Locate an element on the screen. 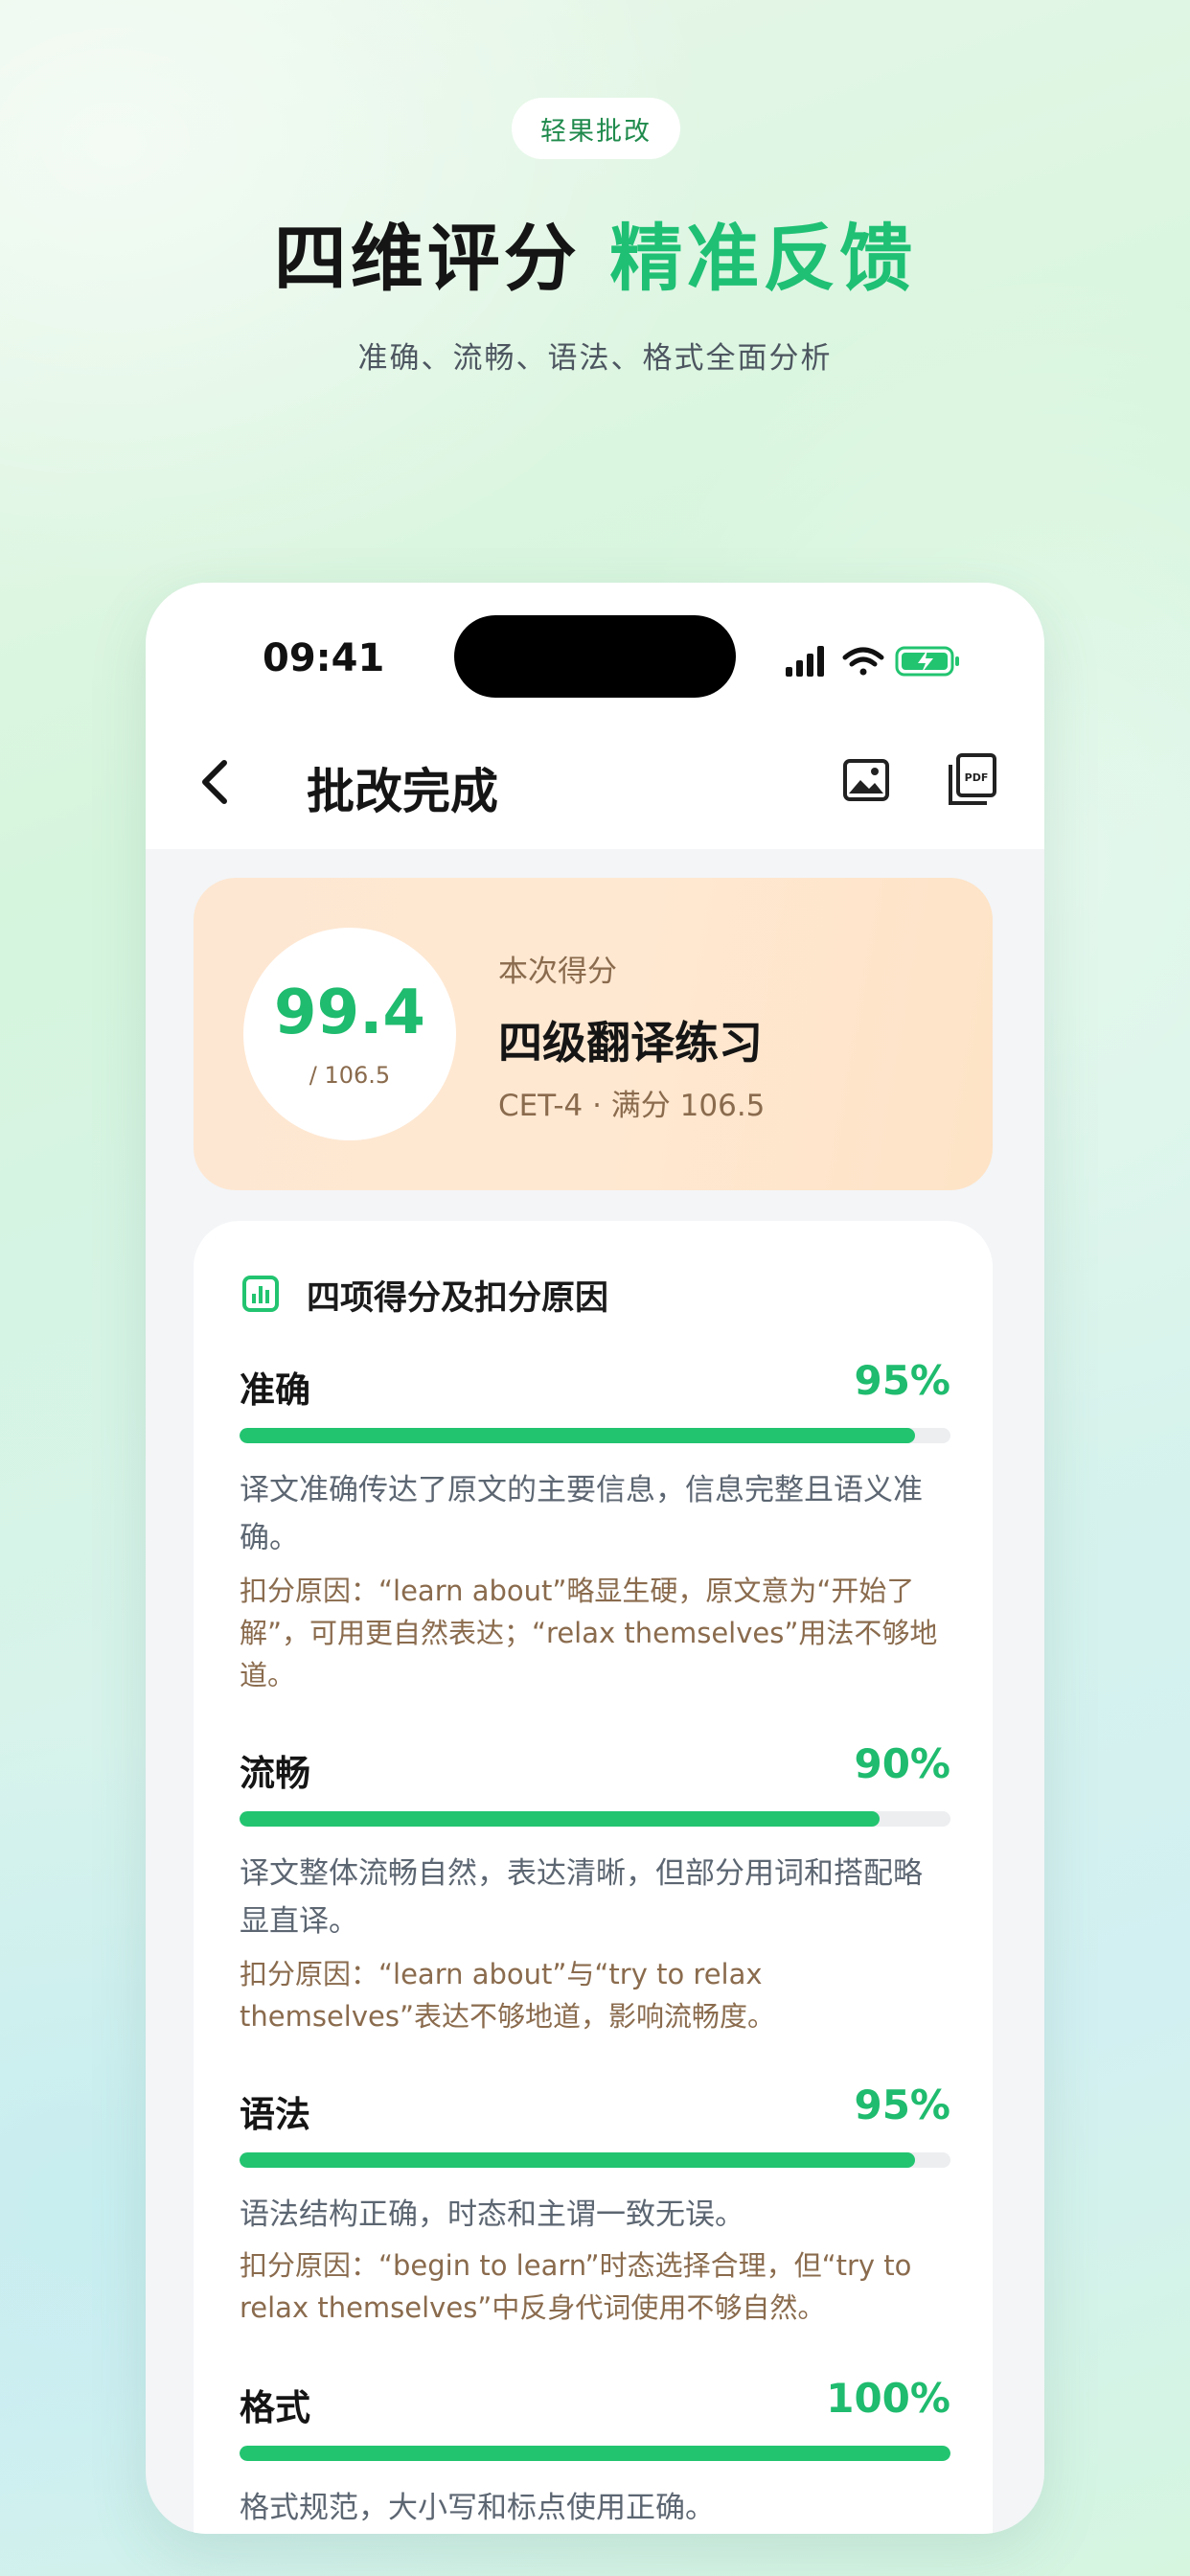 This screenshot has width=1190, height=2576. metric-description: 语法结构正确，时态和主谓一致无误。 is located at coordinates (492, 2214).